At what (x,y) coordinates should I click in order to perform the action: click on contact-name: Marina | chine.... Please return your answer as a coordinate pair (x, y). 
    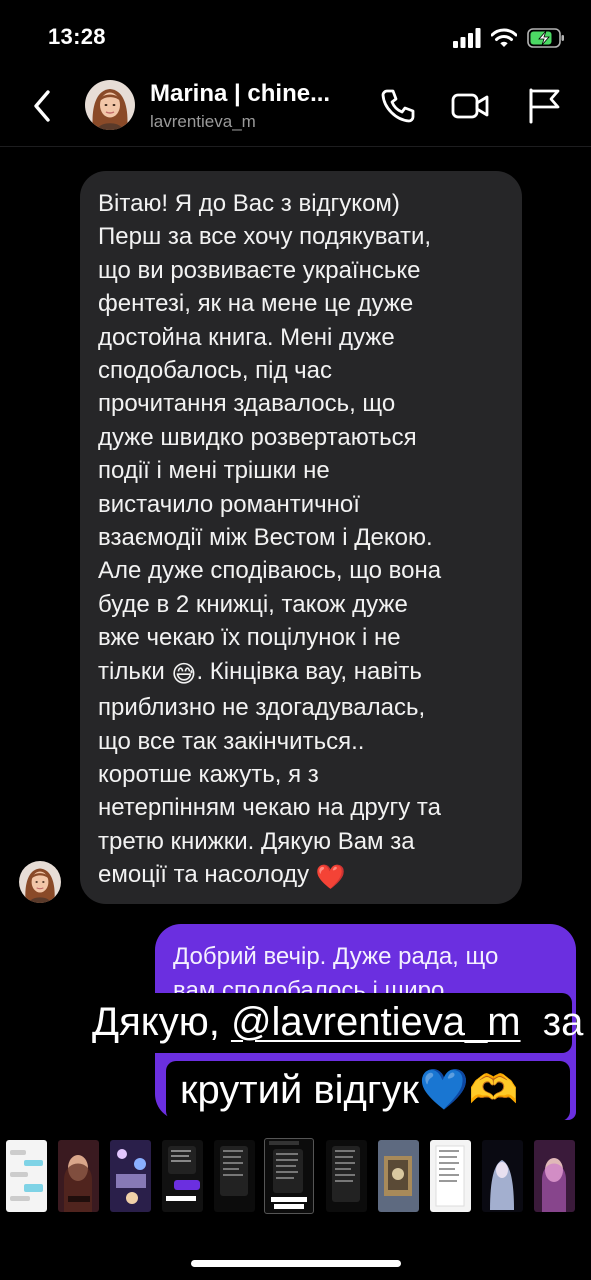
    Looking at the image, I should click on (240, 94).